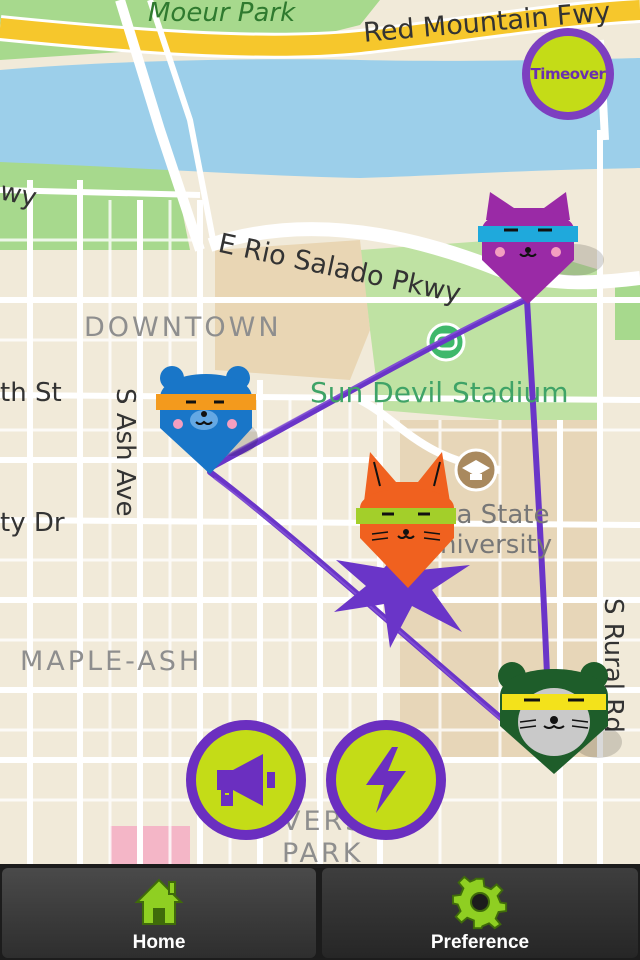 Image resolution: width=640 pixels, height=960 pixels. I want to click on tab-preference: Preference, so click(480, 913).